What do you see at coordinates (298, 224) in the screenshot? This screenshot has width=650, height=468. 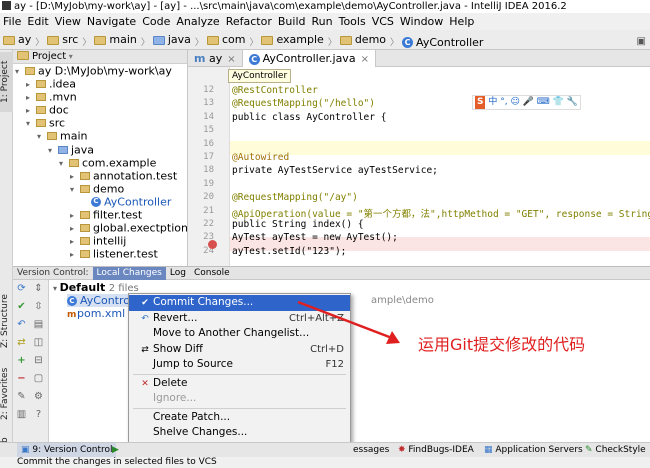 I see `code-line: public String index() {` at bounding box center [298, 224].